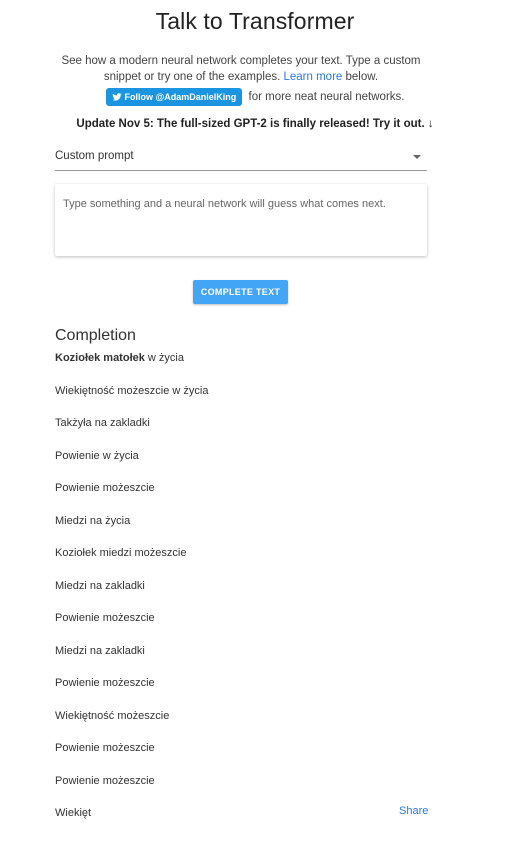 The width and height of the screenshot is (510, 843). I want to click on learn-more-link: Learn more, so click(313, 77).